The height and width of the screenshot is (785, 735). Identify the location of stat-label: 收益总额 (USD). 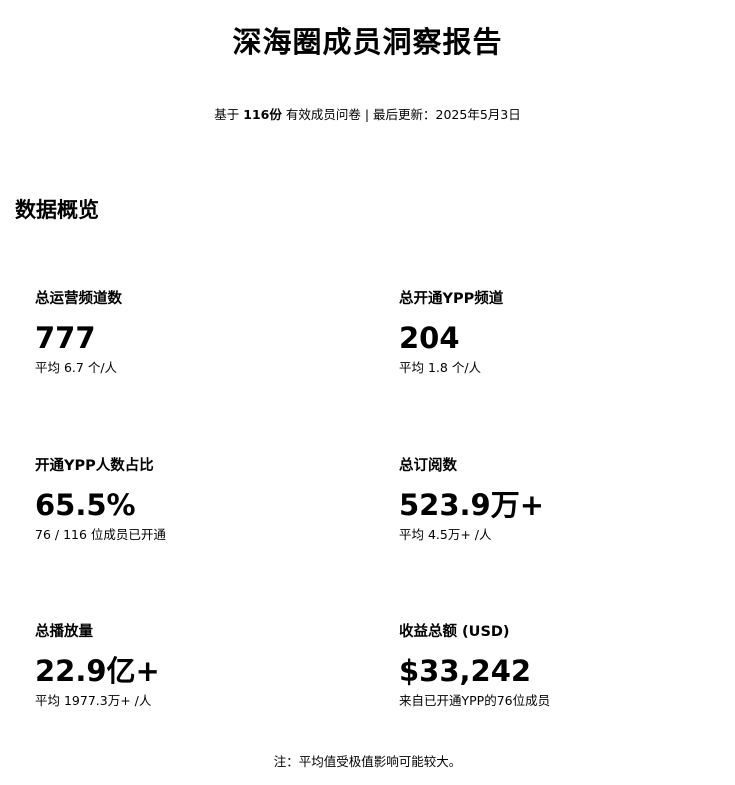
(454, 632).